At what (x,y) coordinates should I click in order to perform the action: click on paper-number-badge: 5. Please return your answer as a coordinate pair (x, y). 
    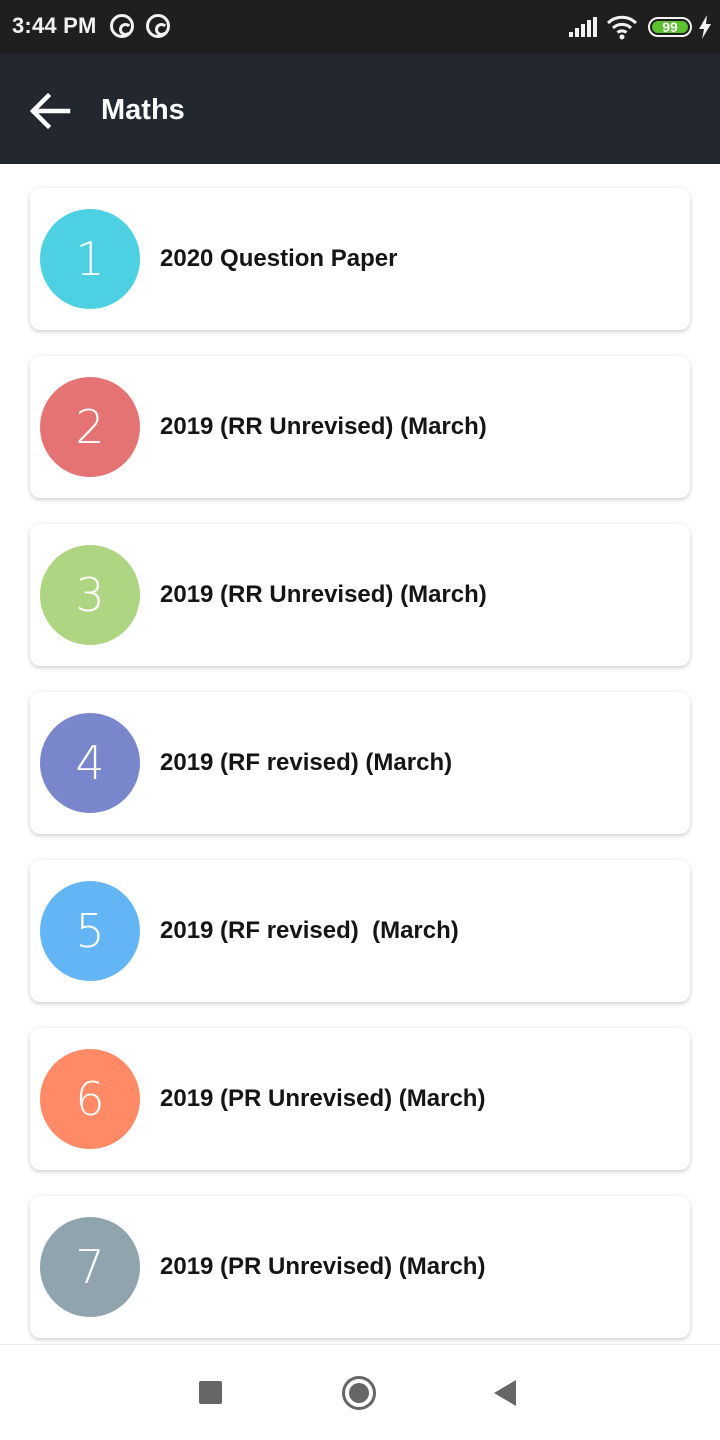
    Looking at the image, I should click on (90, 931).